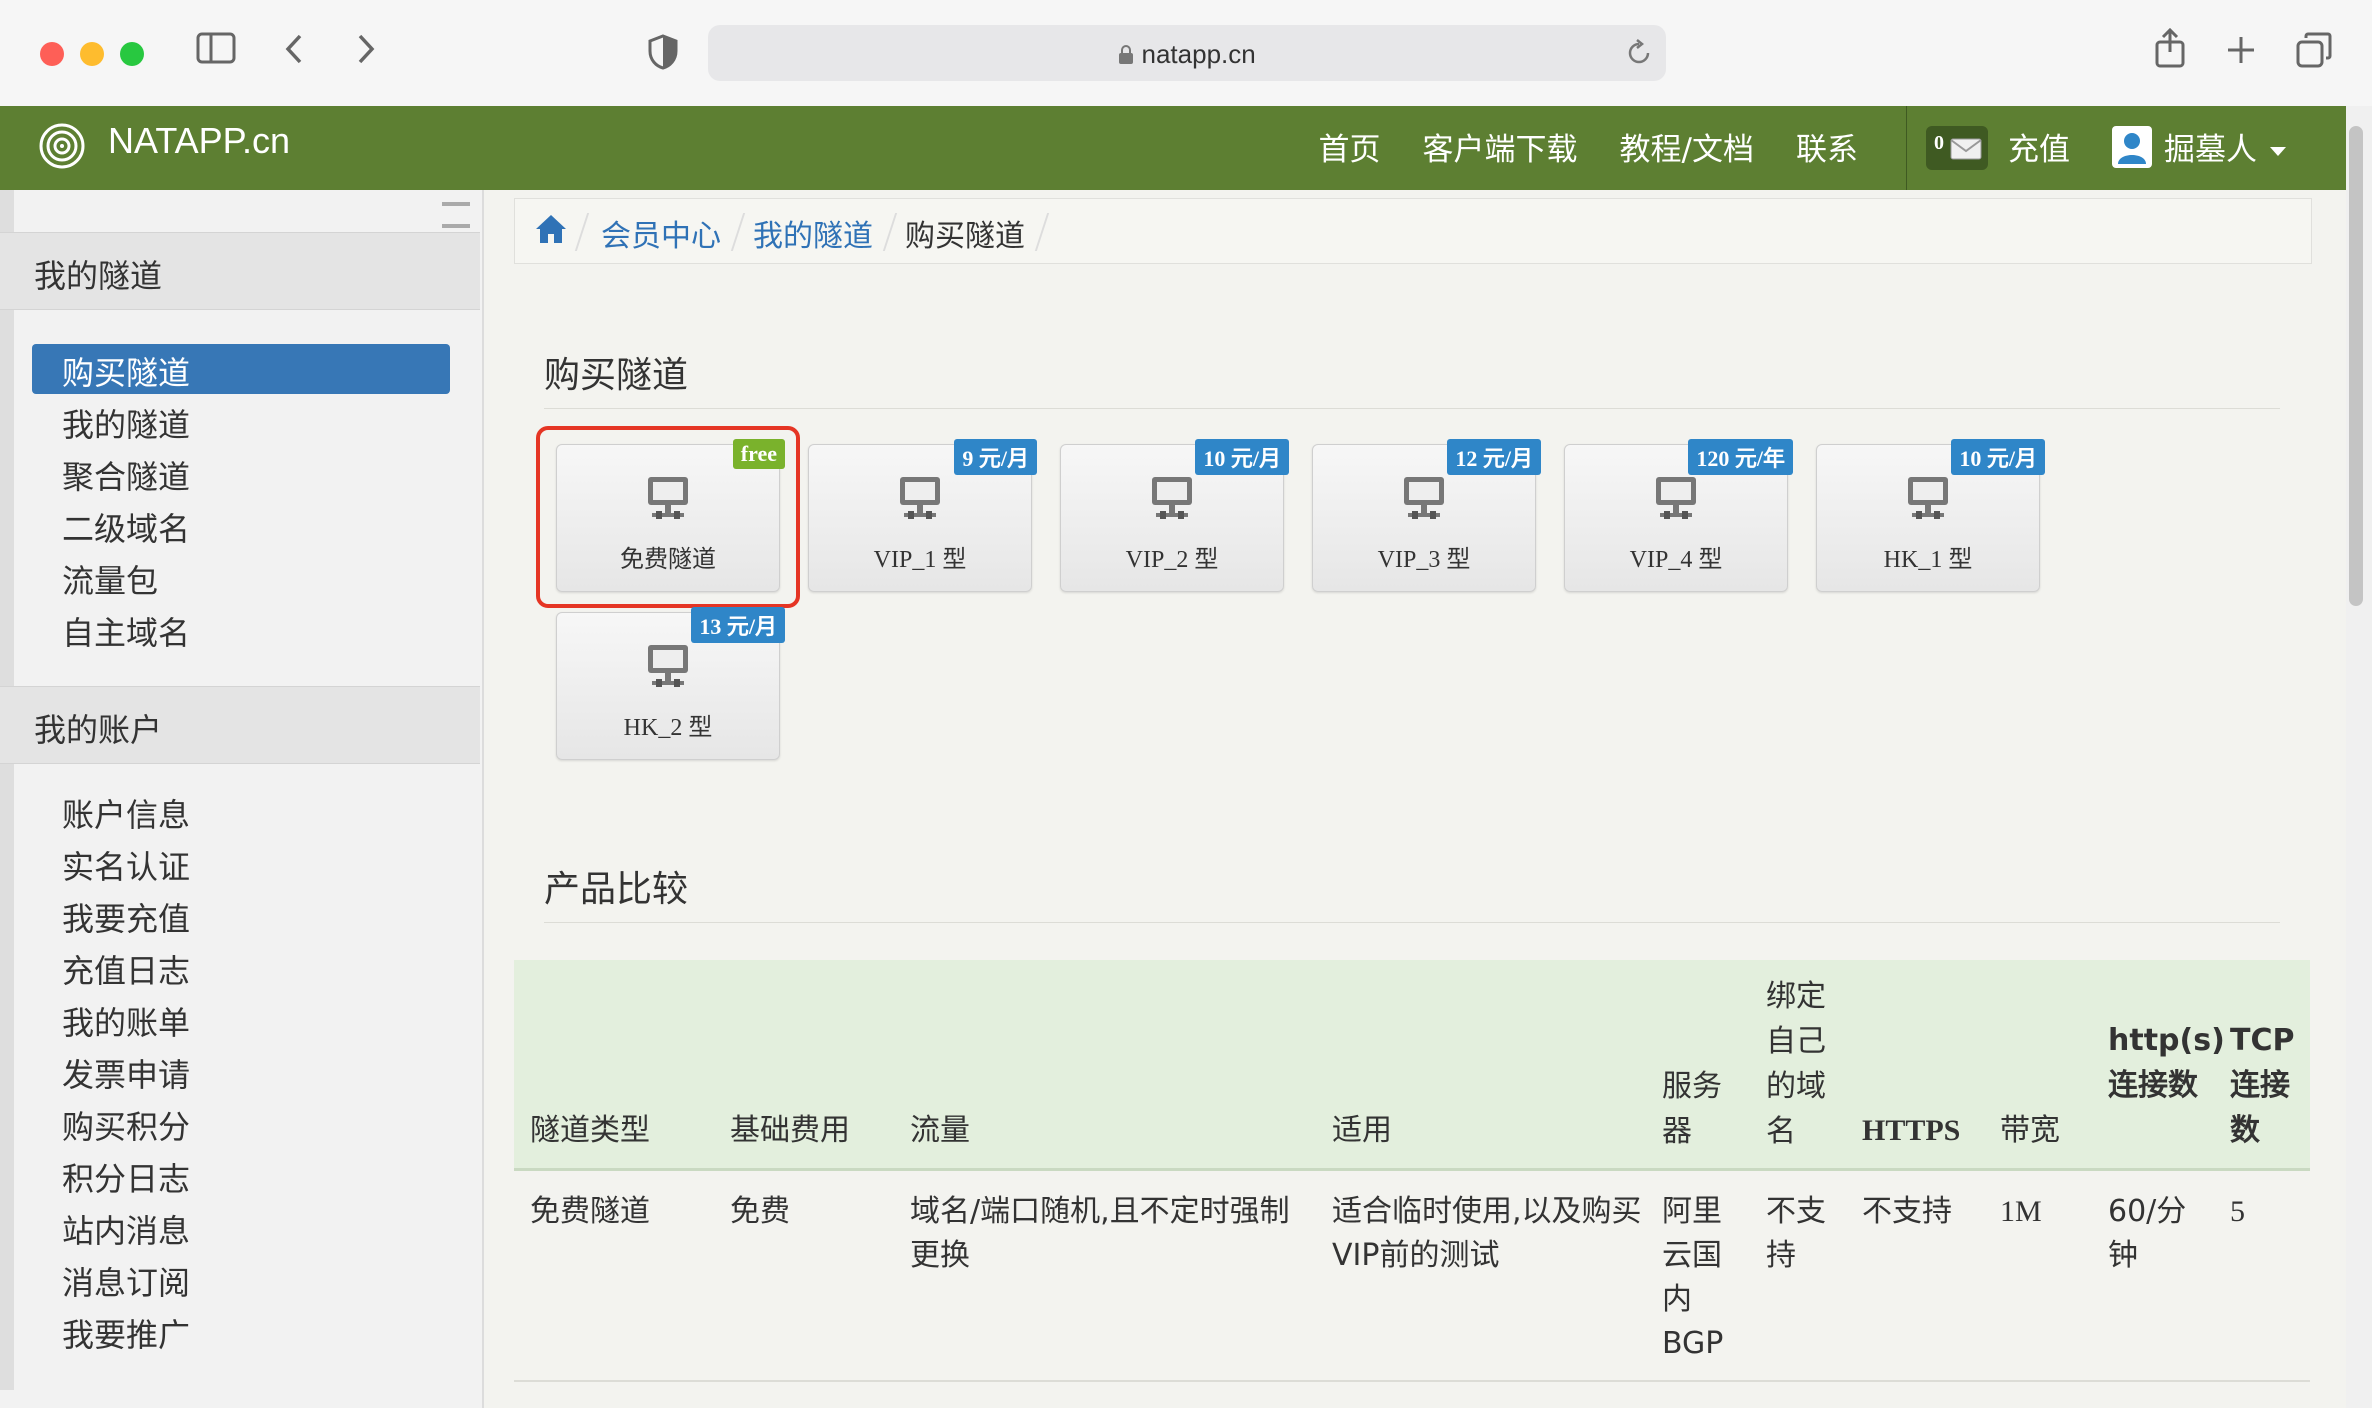 The height and width of the screenshot is (1408, 2372). Describe the element at coordinates (1413, 231) in the screenshot. I see `breadcrumb: 会员中心 我的隧道 购买隧道` at that location.